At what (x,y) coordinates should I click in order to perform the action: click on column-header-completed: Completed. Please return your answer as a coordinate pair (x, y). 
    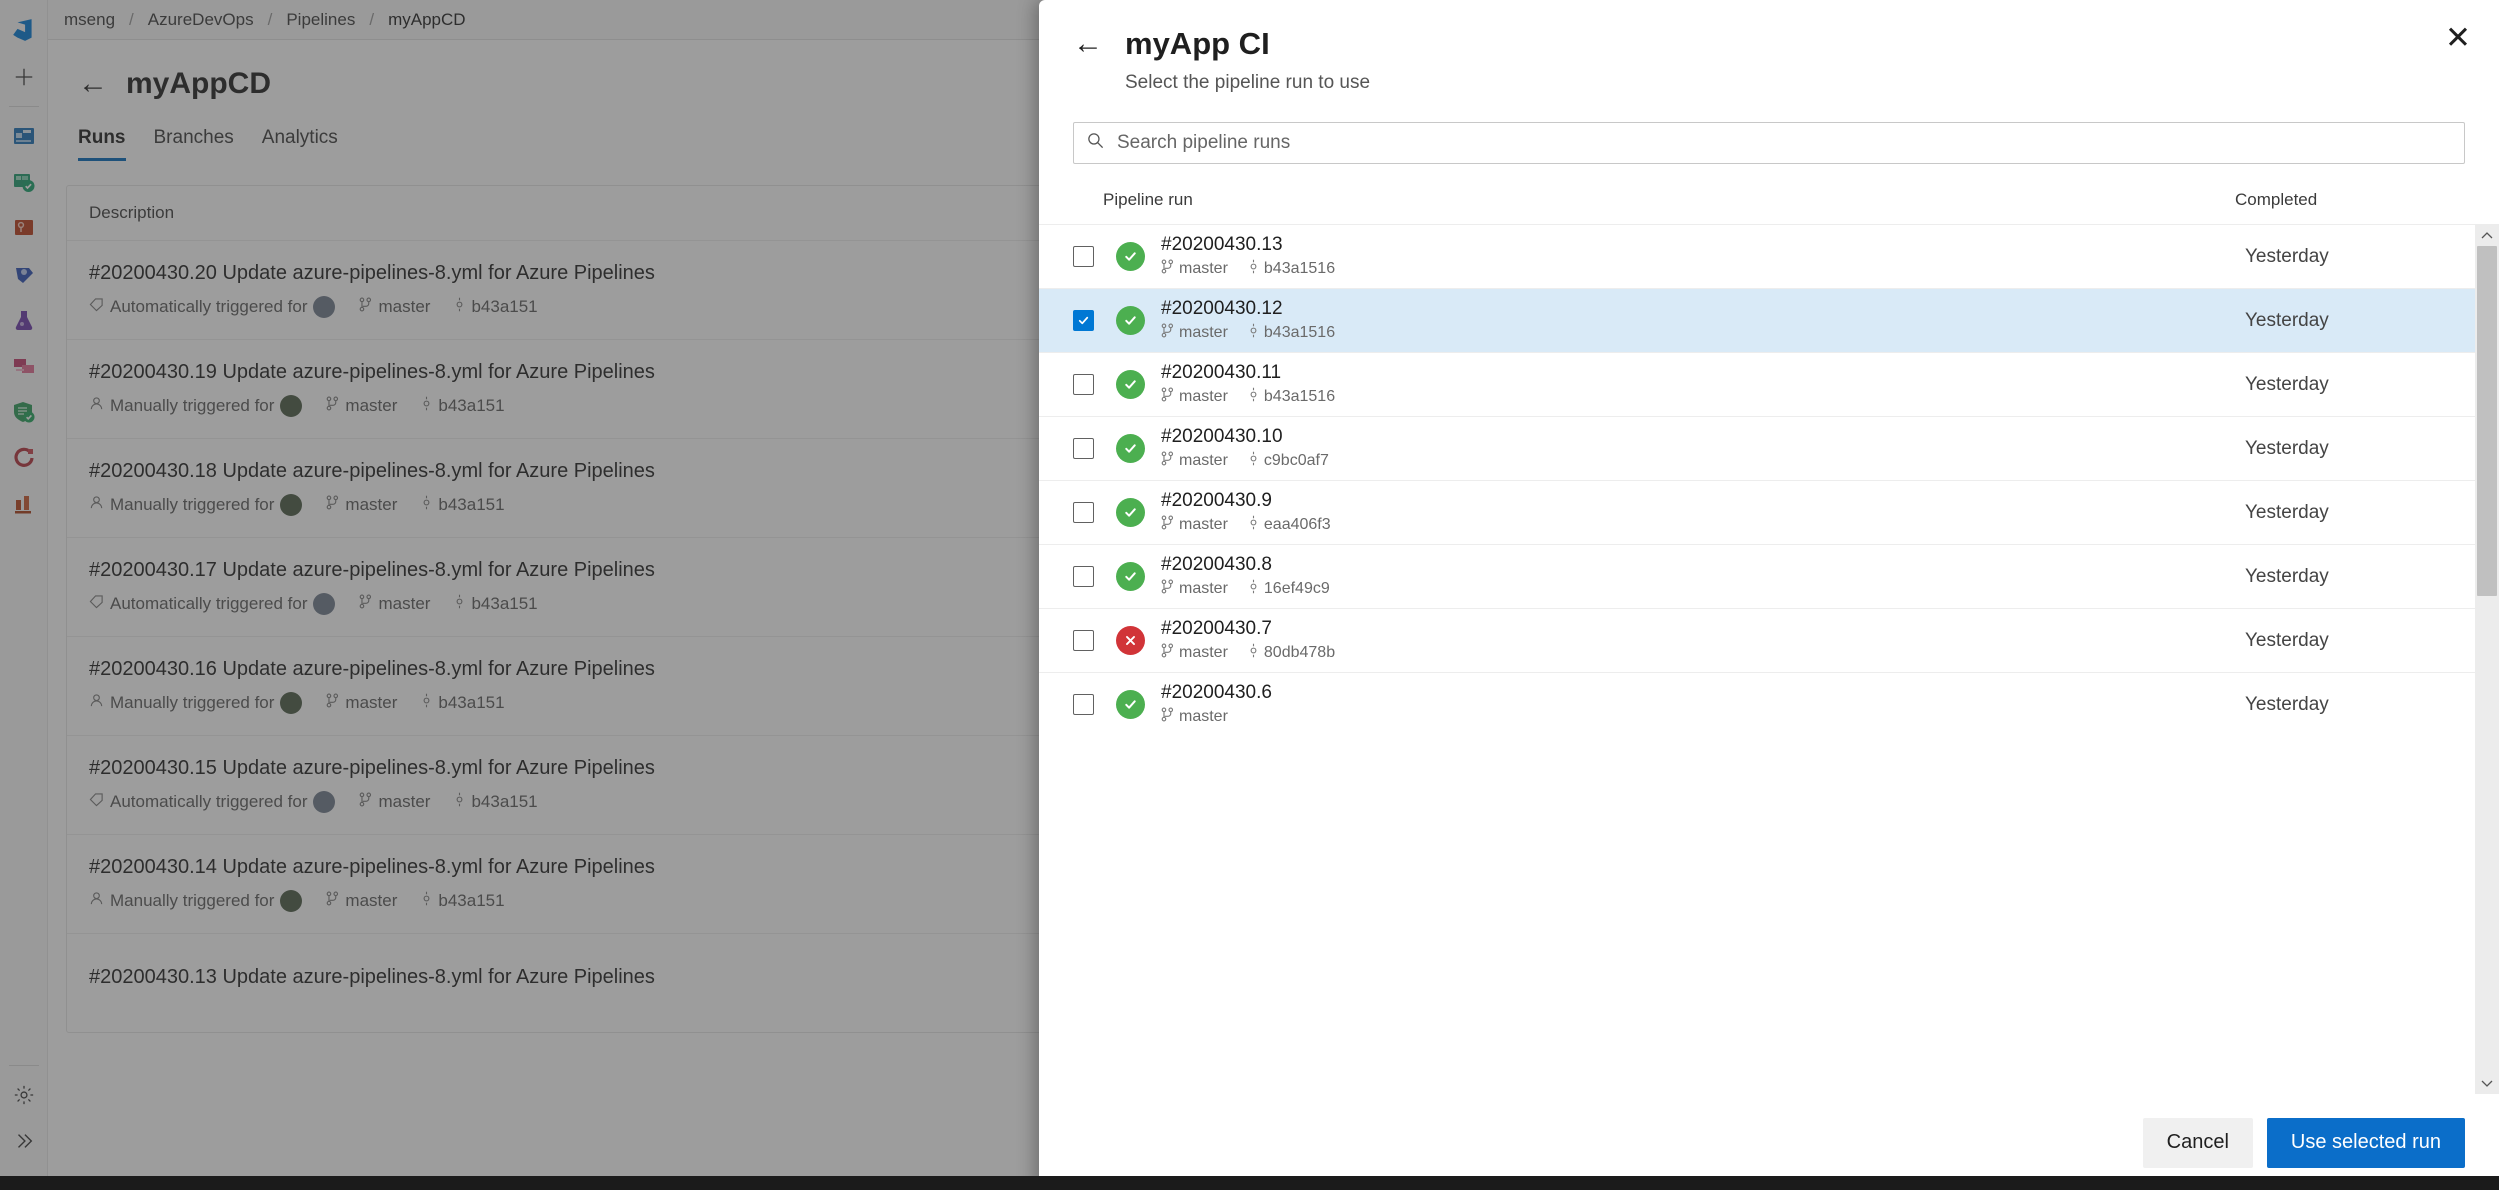
    Looking at the image, I should click on (2276, 199).